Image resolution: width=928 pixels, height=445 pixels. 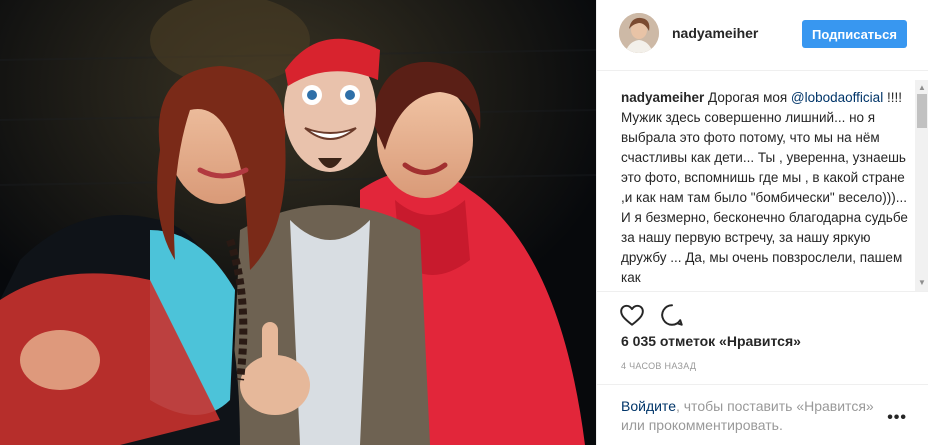 What do you see at coordinates (762, 35) in the screenshot?
I see `post-header: nadyameiher Подписаться` at bounding box center [762, 35].